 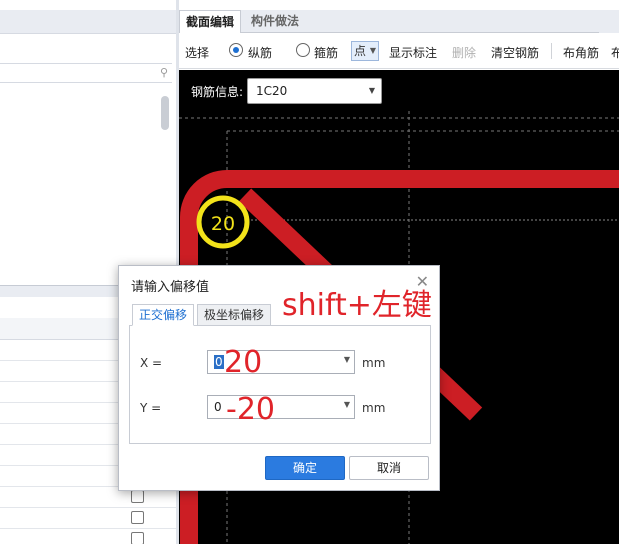 I want to click on toolbar-overflow-button: 布, so click(x=615, y=52).